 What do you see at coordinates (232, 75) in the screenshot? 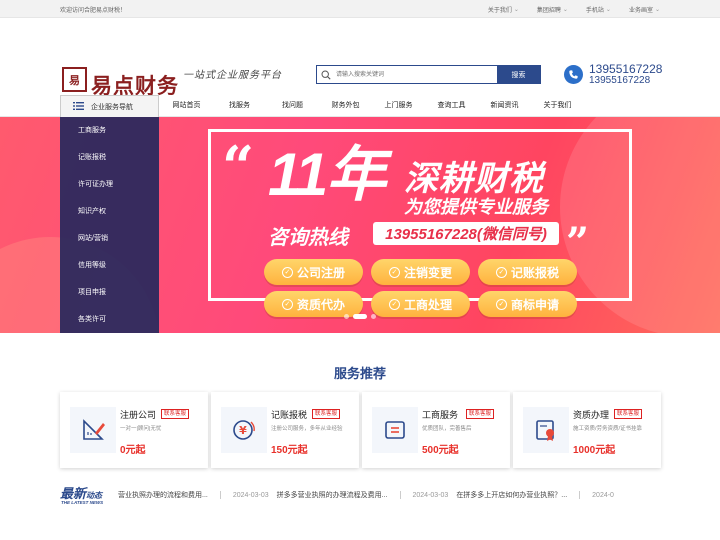
I see `slogan: 一站式企业服务平台` at bounding box center [232, 75].